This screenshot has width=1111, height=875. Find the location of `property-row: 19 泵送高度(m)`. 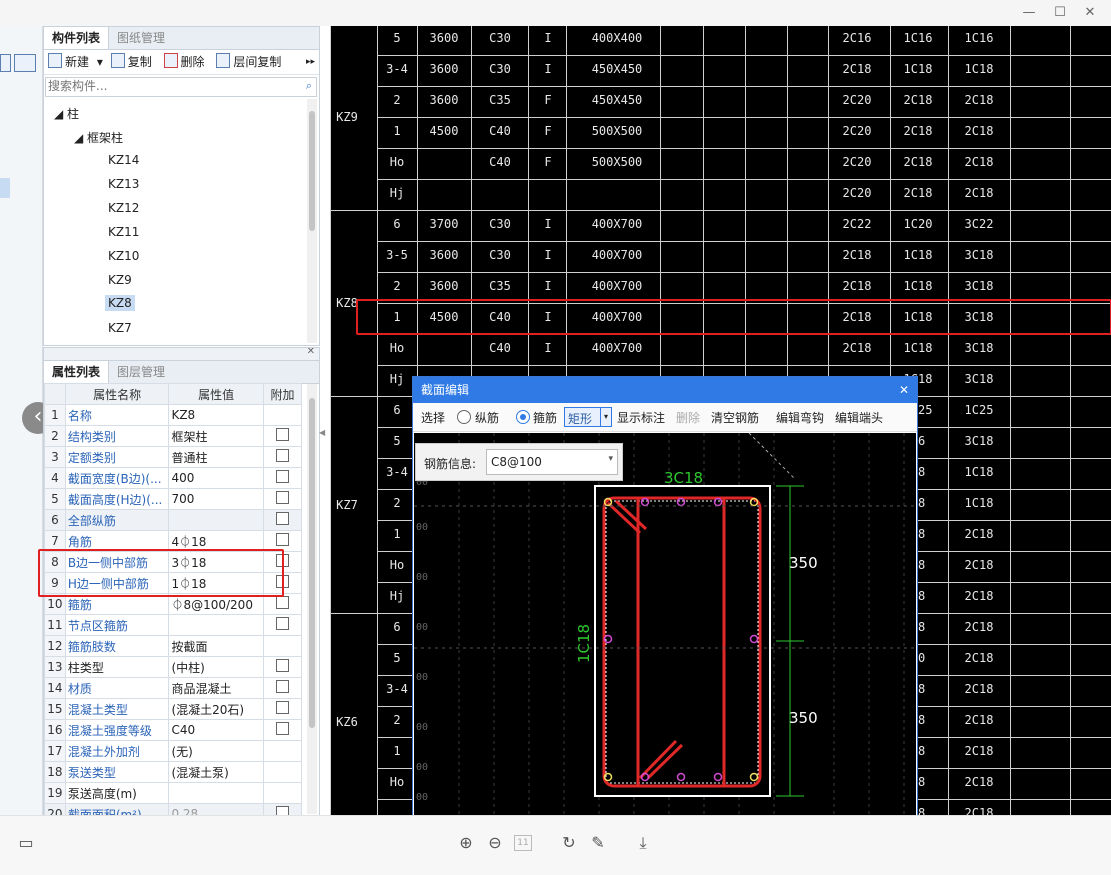

property-row: 19 泵送高度(m) is located at coordinates (173, 793).